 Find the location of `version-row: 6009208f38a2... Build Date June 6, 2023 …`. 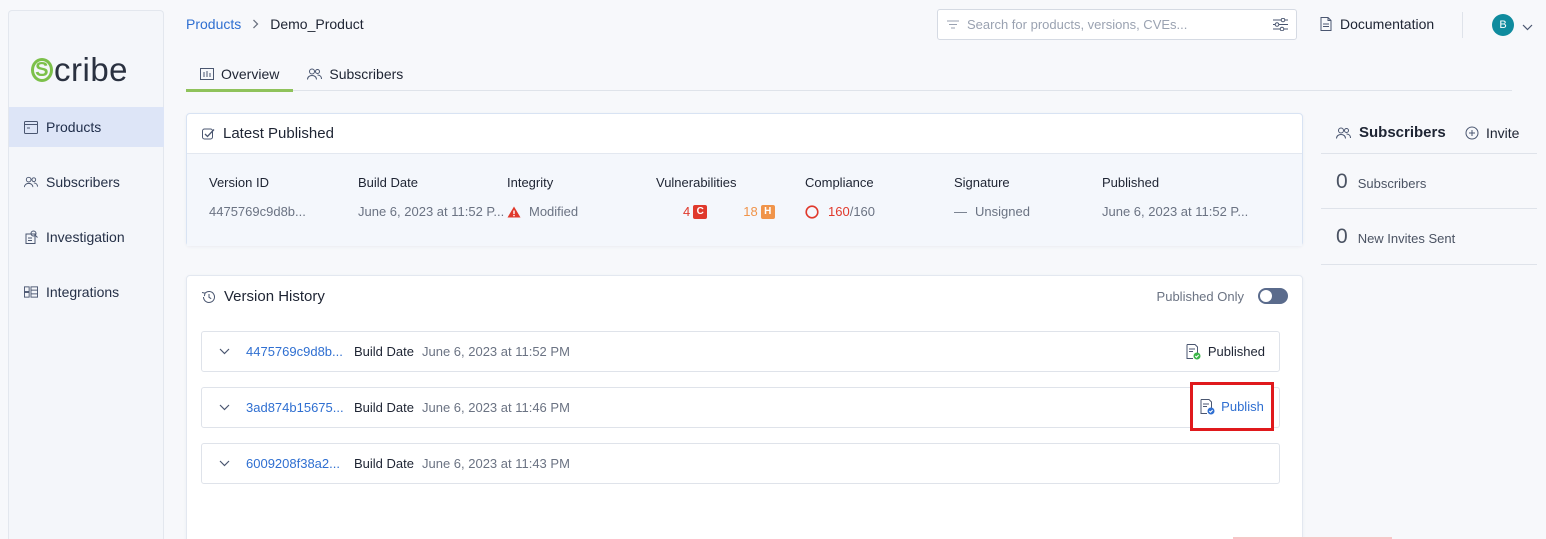

version-row: 6009208f38a2... Build Date June 6, 2023 … is located at coordinates (740, 463).